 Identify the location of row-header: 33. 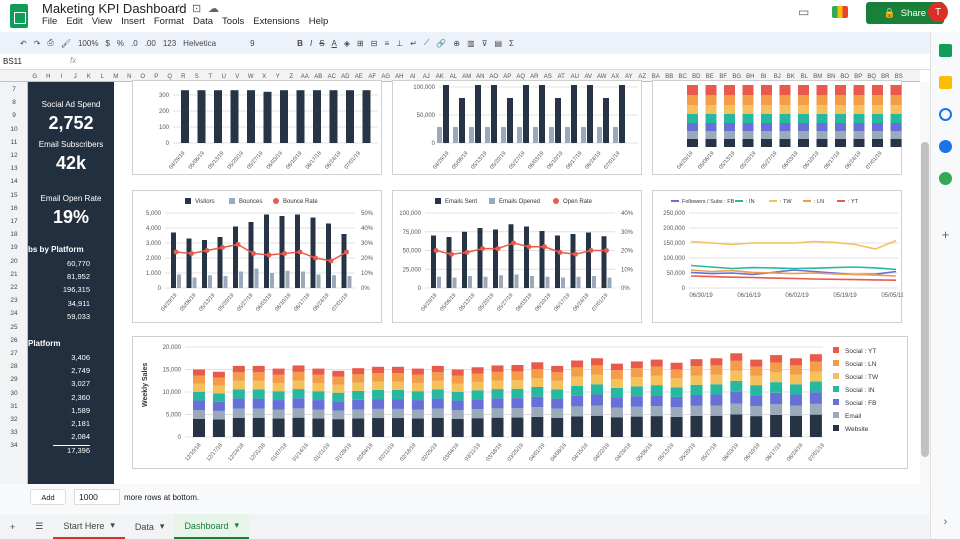
(14, 432).